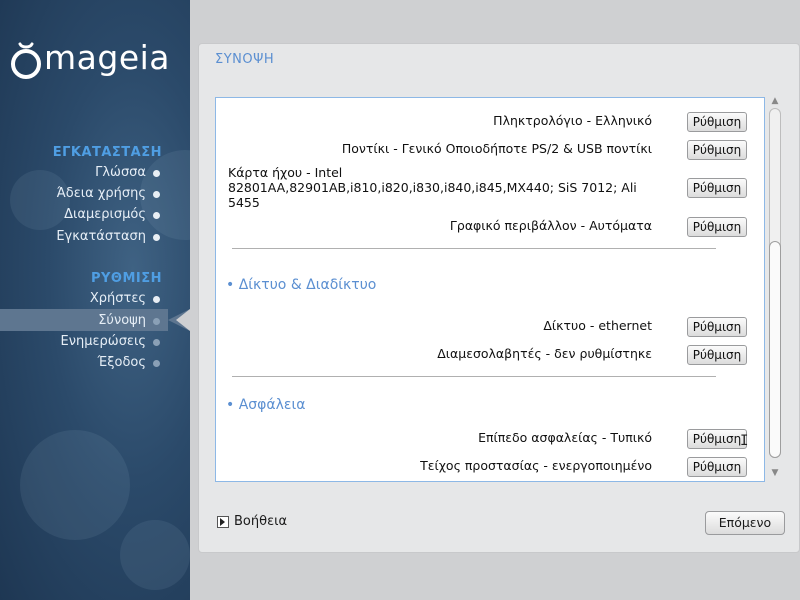 This screenshot has height=600, width=800. I want to click on configure-soundcard-button: Ρύθμιση, so click(717, 188).